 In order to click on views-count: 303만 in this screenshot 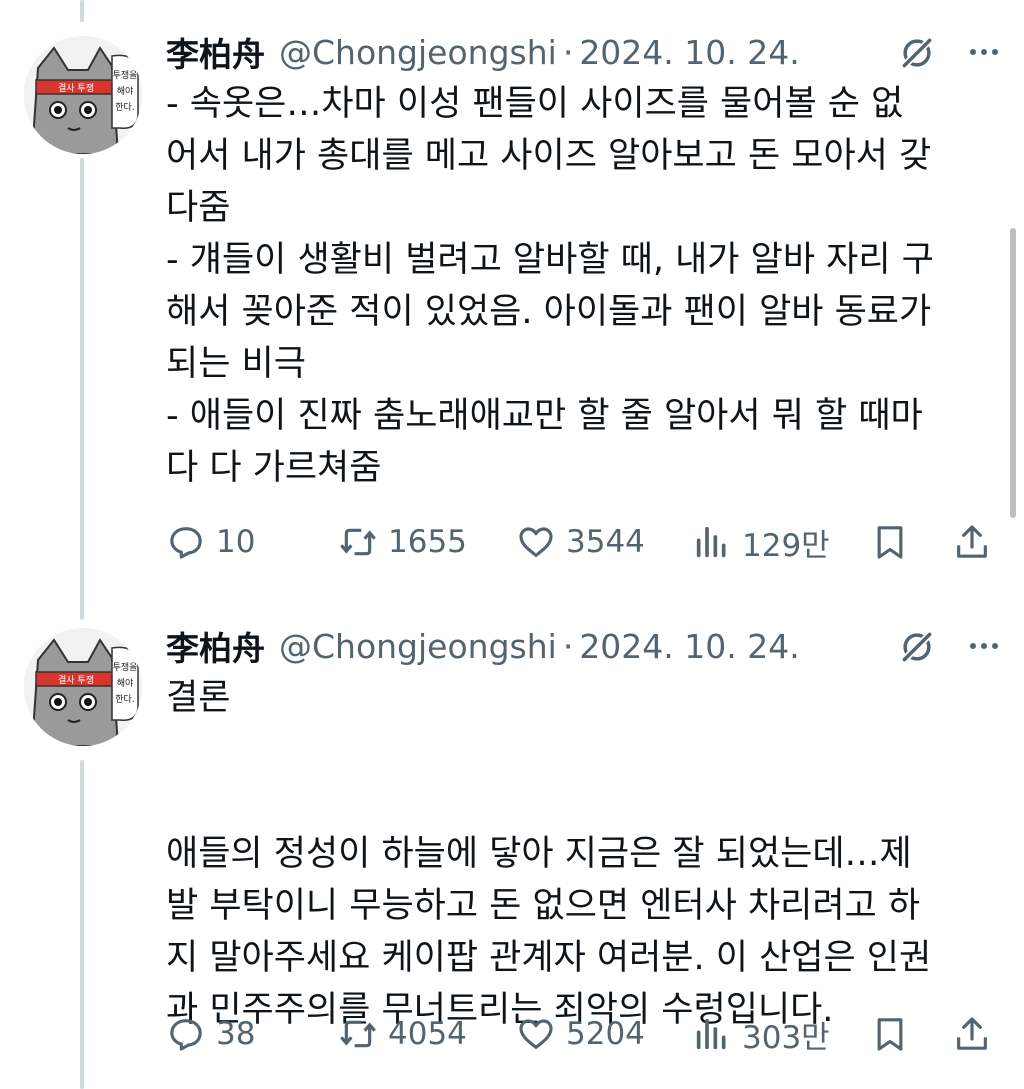, I will do `click(786, 1037)`.